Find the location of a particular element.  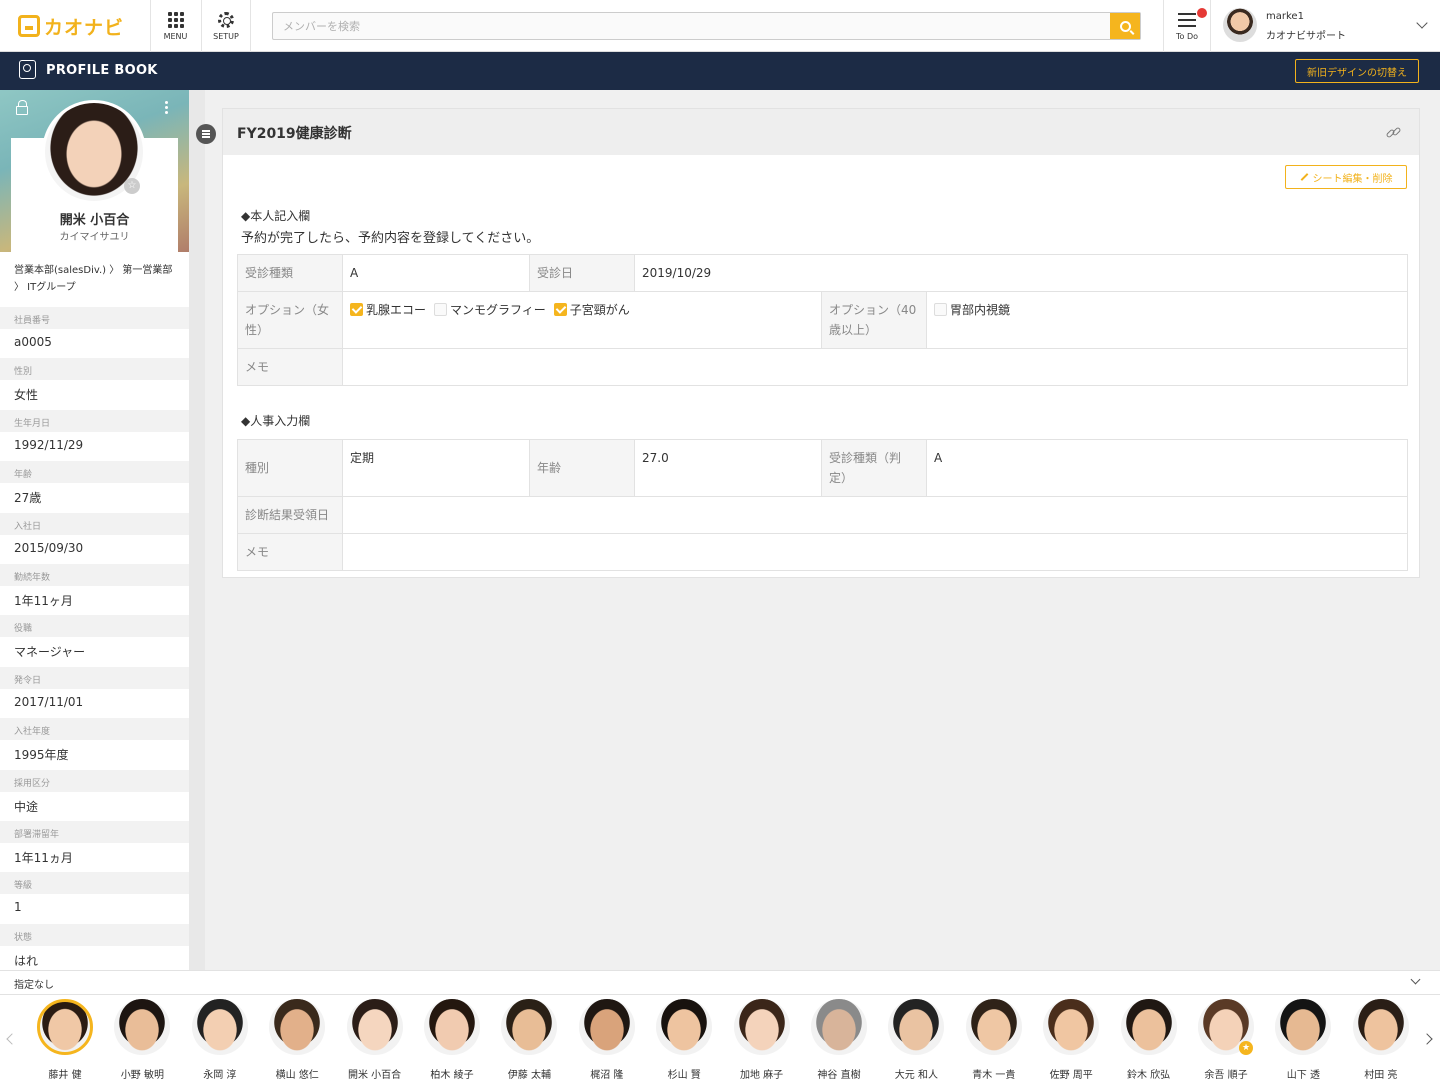

toggle-panel-hamburger-icon is located at coordinates (206, 134).